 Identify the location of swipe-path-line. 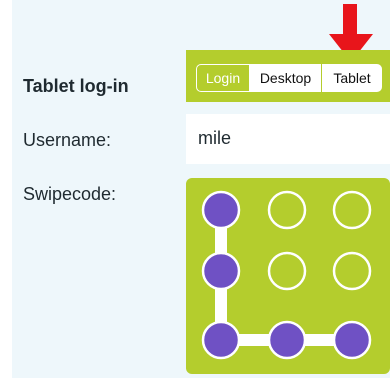
(283, 278).